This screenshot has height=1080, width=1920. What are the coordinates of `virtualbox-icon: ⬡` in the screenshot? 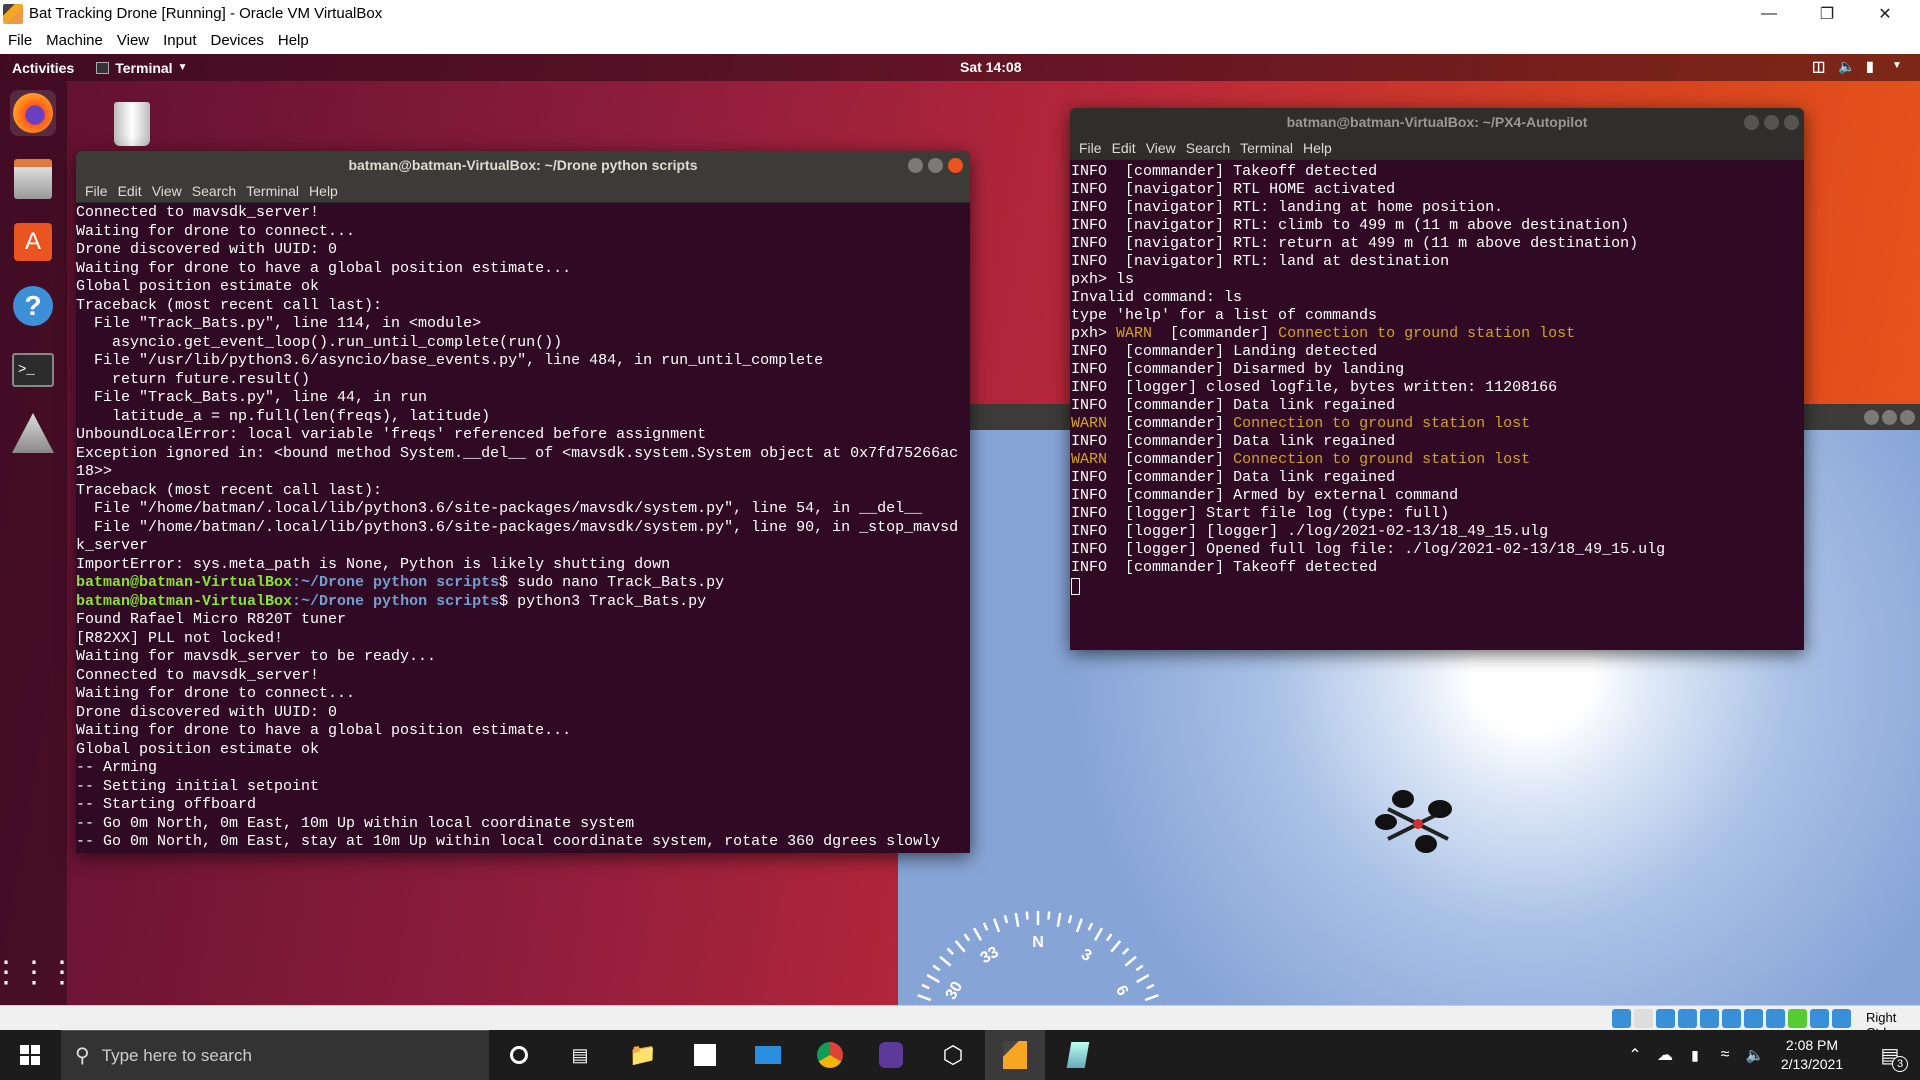 It's located at (953, 1055).